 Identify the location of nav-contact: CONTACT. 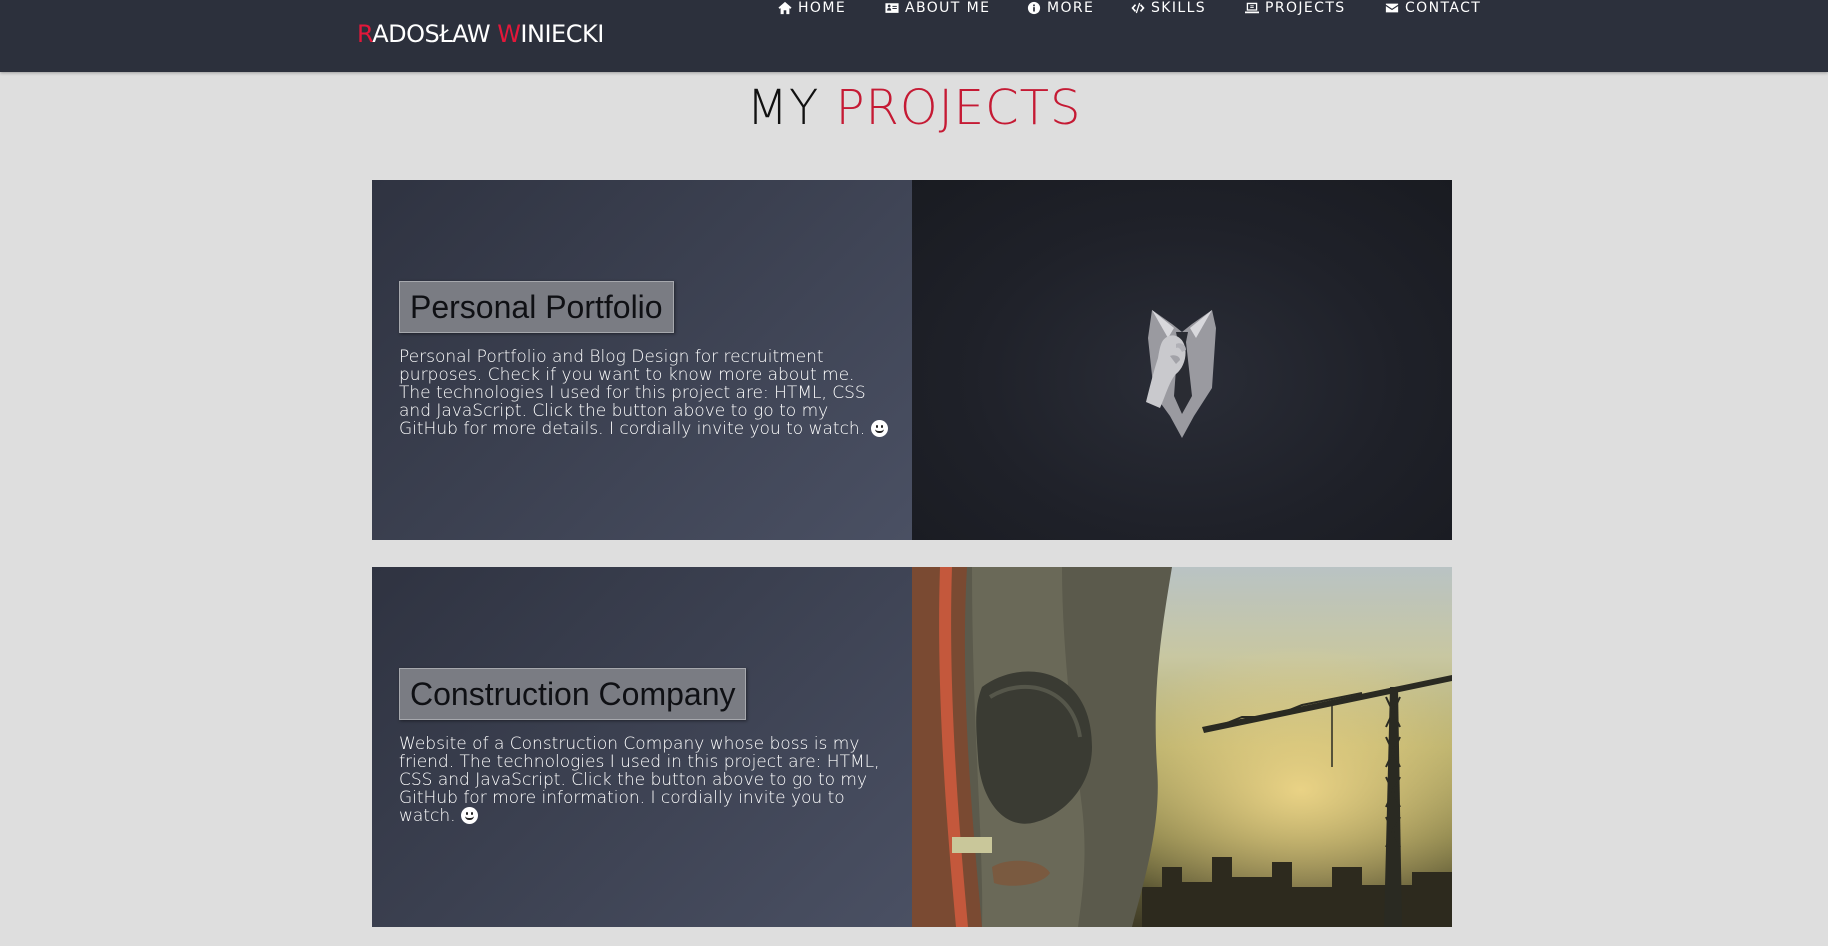
(1433, 8).